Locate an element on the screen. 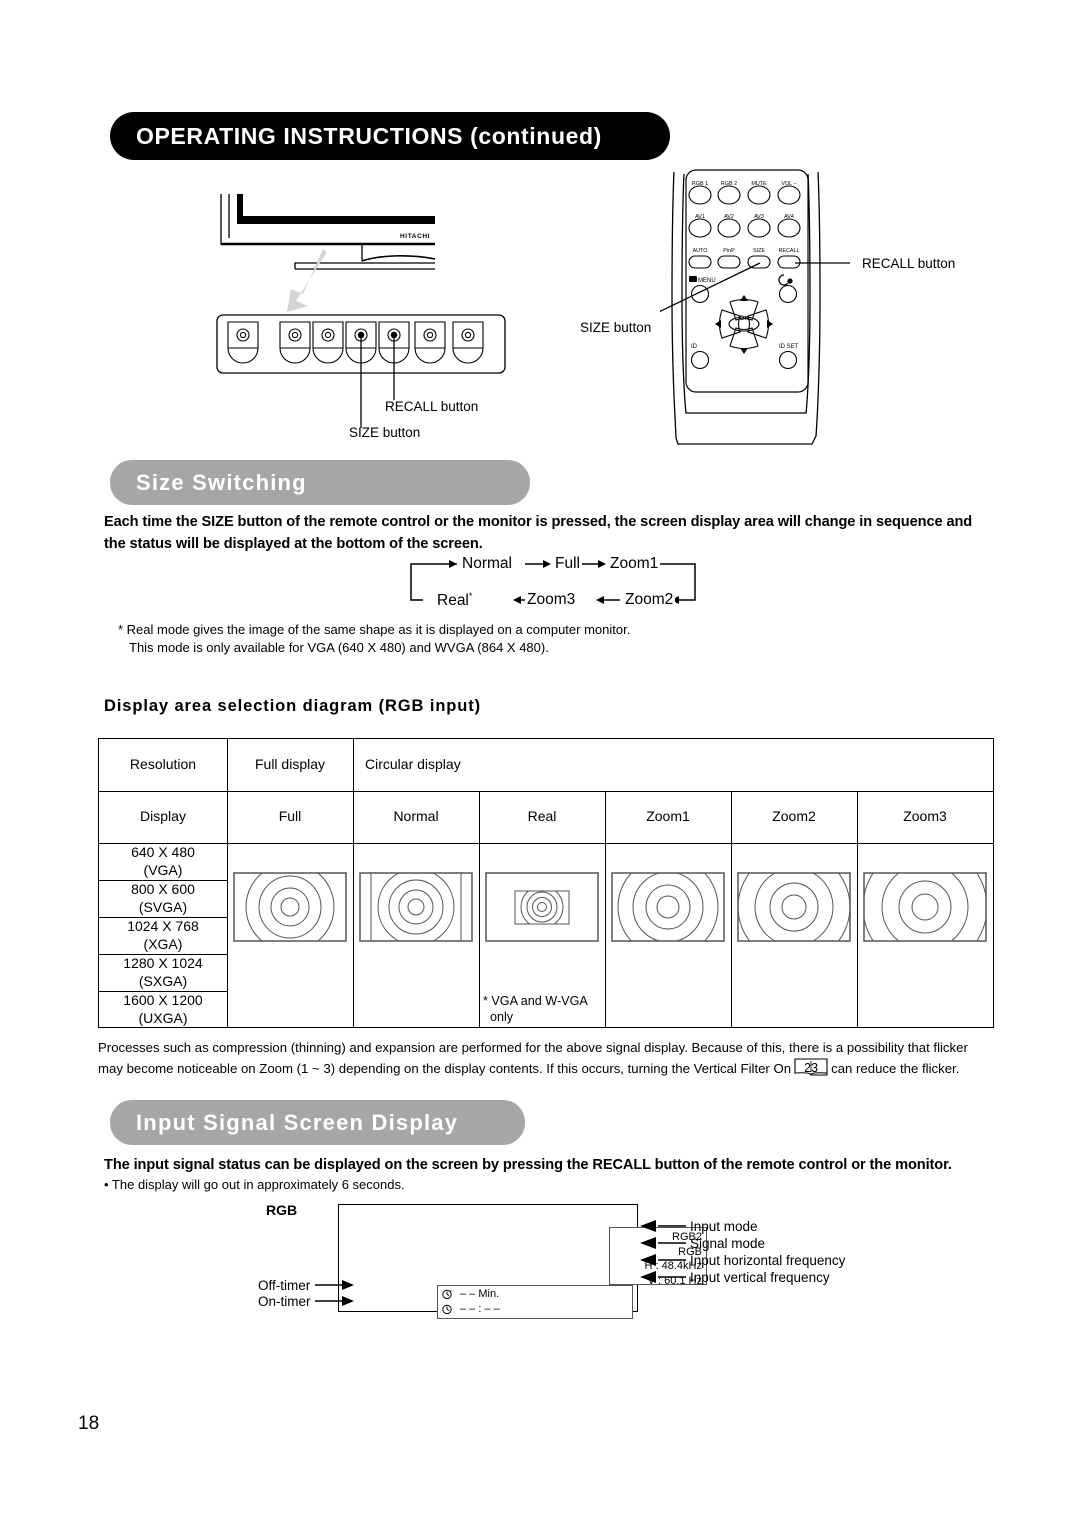 This screenshot has width=1080, height=1528. section-heading-label: Size Switching is located at coordinates (221, 482).